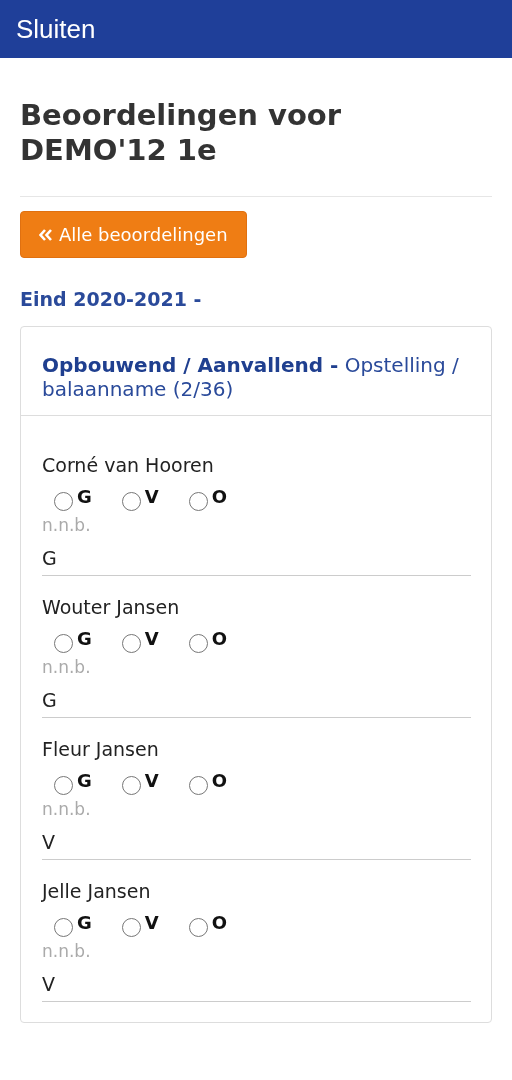 This screenshot has width=512, height=1080. I want to click on player-name: Wouter Jansen, so click(111, 607).